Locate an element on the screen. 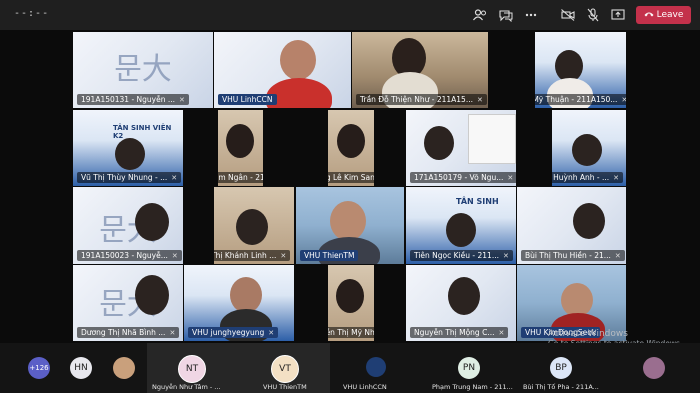 The height and width of the screenshot is (393, 700). video-tile: VHU LinhCCN is located at coordinates (282, 70).